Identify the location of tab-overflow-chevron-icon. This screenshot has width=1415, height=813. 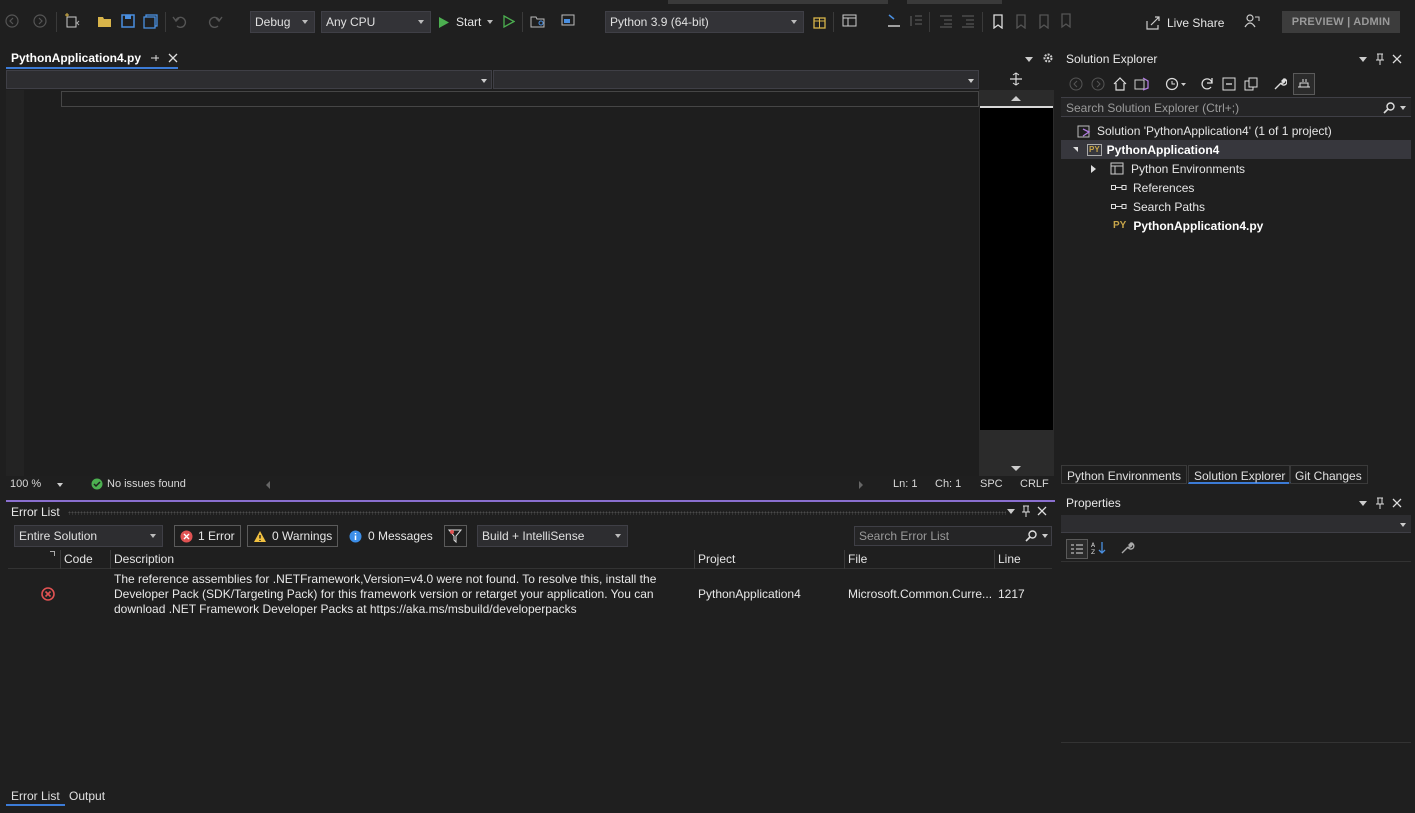
(1029, 59).